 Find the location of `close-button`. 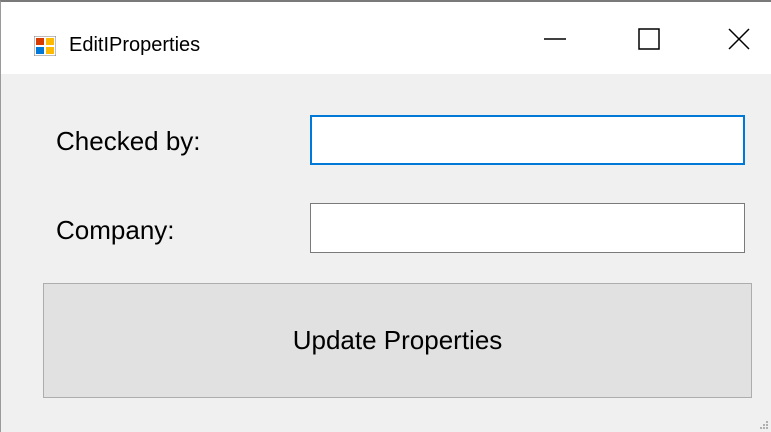

close-button is located at coordinates (739, 39).